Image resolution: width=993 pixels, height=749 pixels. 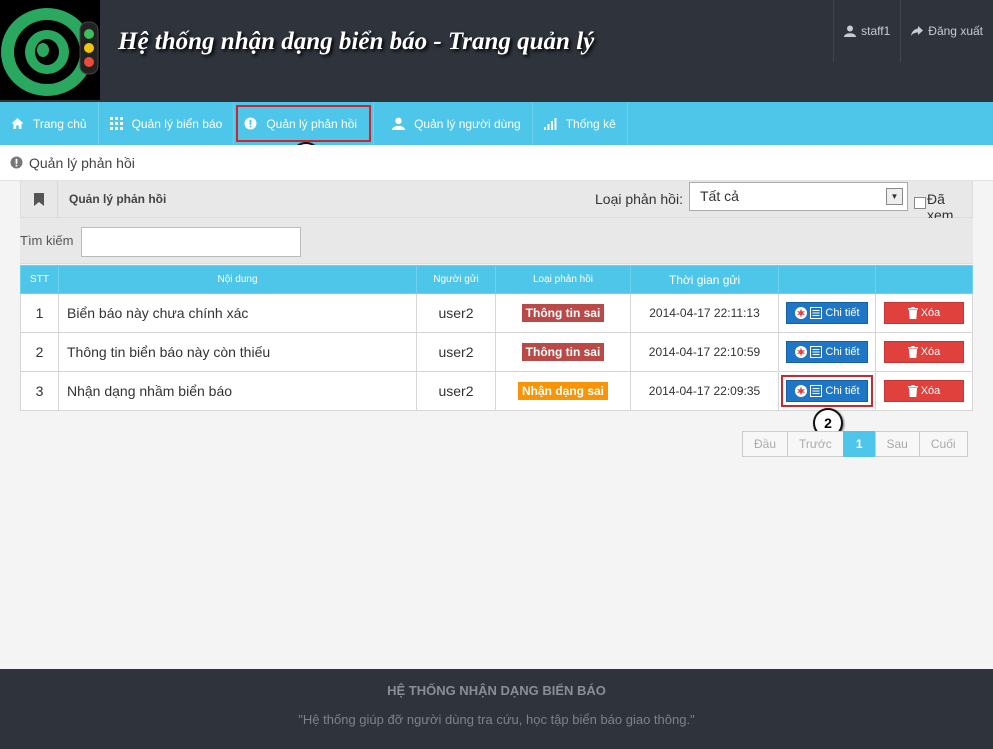 I want to click on home-icon, so click(x=17, y=123).